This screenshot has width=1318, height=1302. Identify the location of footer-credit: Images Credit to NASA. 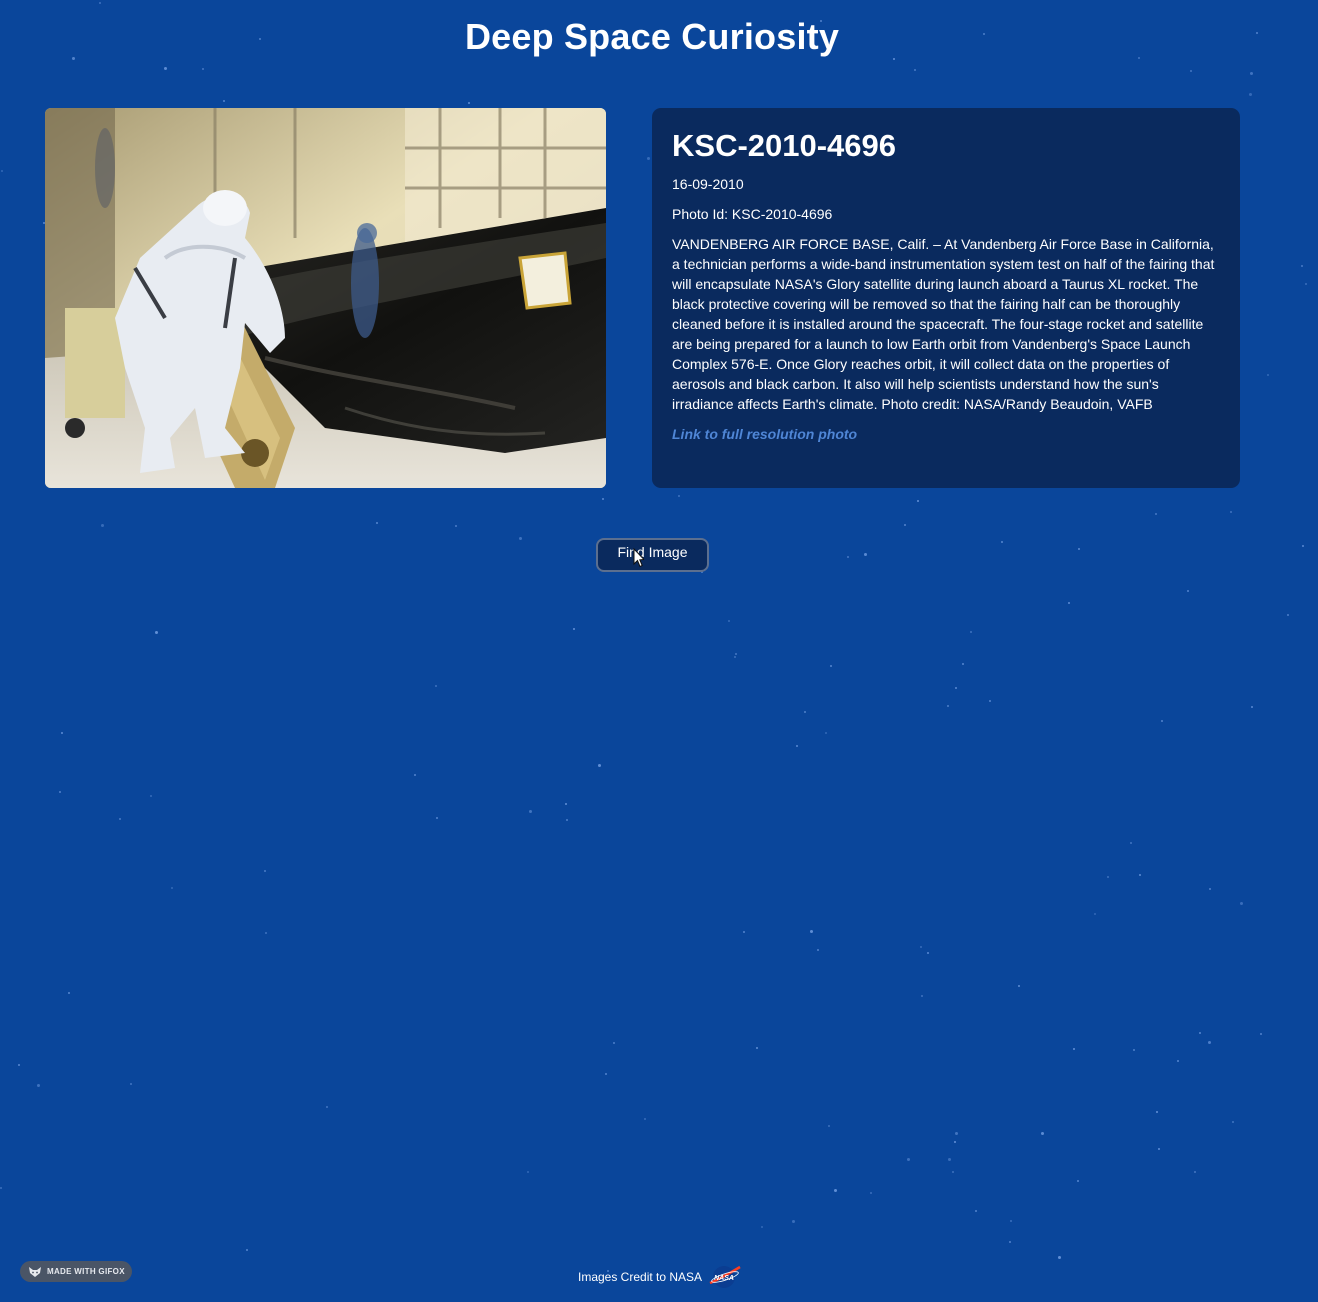
(640, 1277).